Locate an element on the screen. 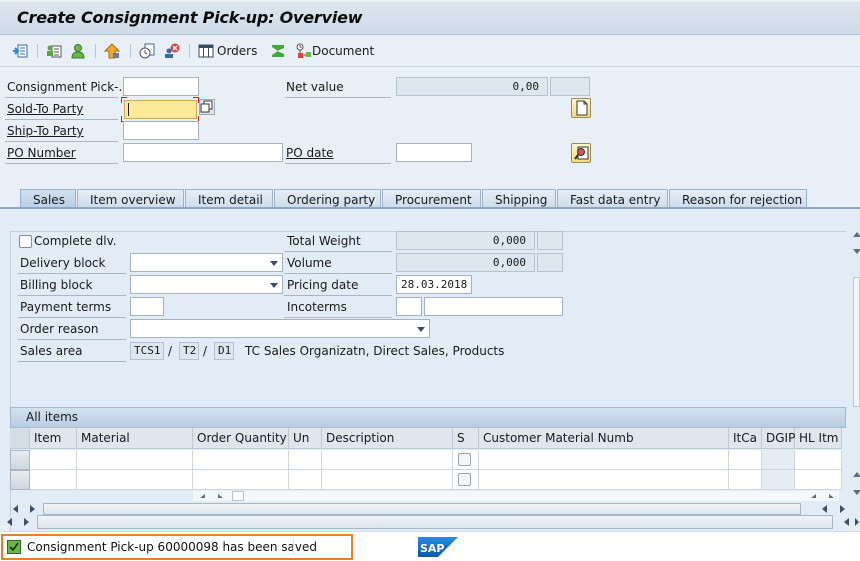 This screenshot has height=561, width=860. sold-to-party-label: Sold-To Party is located at coordinates (45, 109).